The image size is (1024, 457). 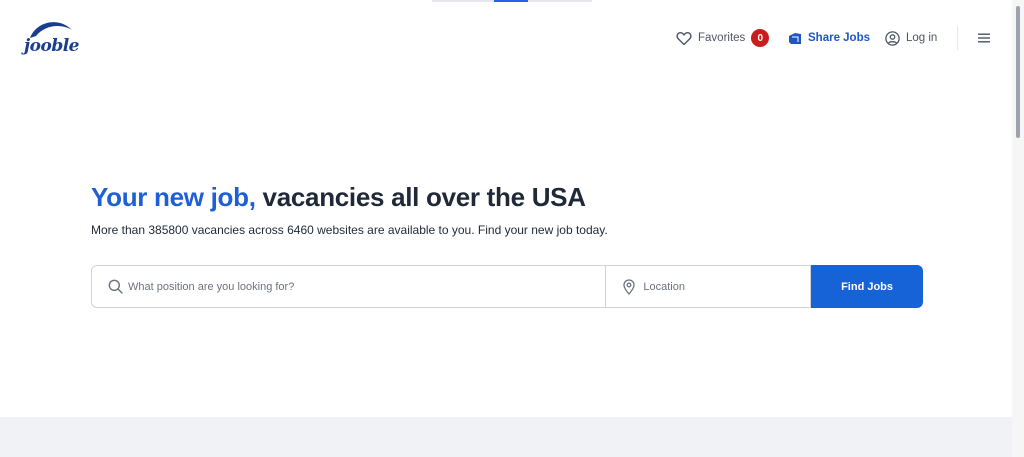 I want to click on favorites-link: Favorites 0, so click(x=723, y=38).